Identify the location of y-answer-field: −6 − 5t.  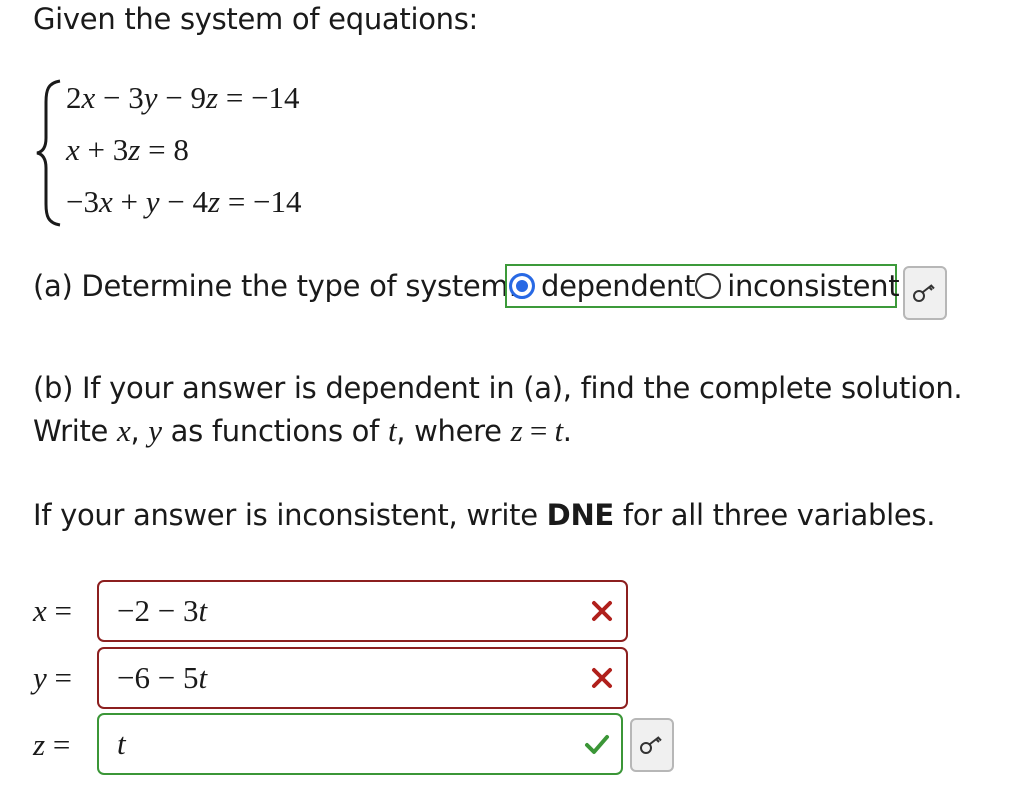
(362, 678).